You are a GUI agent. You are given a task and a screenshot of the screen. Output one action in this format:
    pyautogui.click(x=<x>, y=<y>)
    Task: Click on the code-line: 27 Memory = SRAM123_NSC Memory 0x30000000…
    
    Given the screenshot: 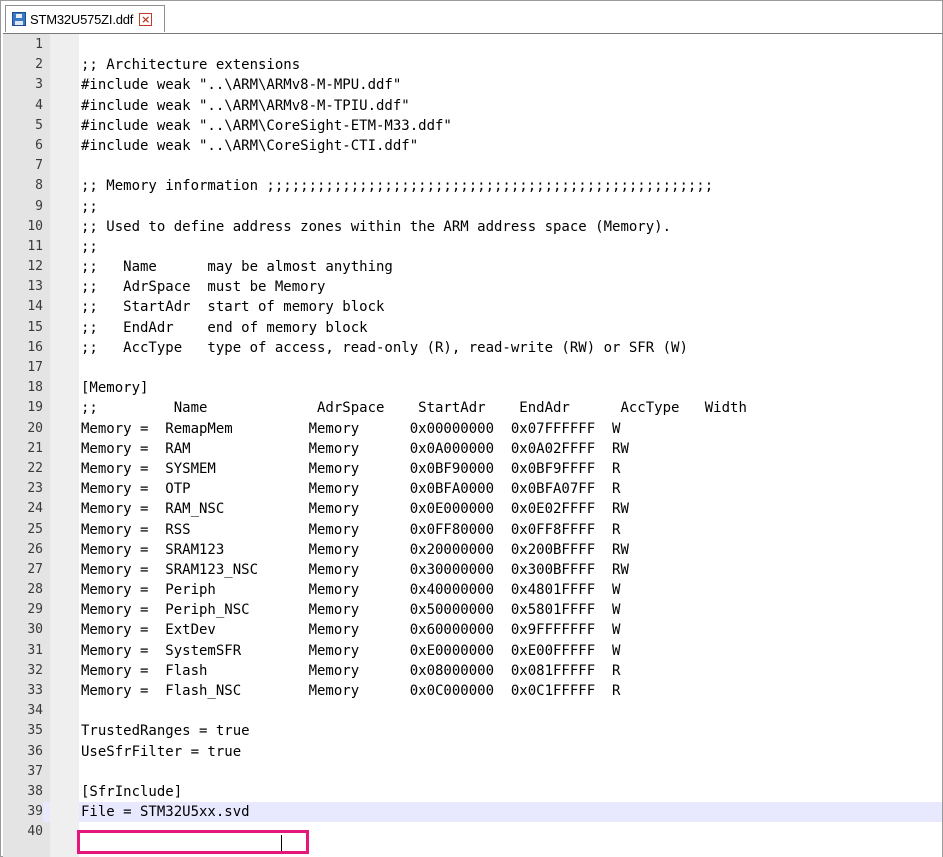 What is the action you would take?
    pyautogui.click(x=472, y=570)
    